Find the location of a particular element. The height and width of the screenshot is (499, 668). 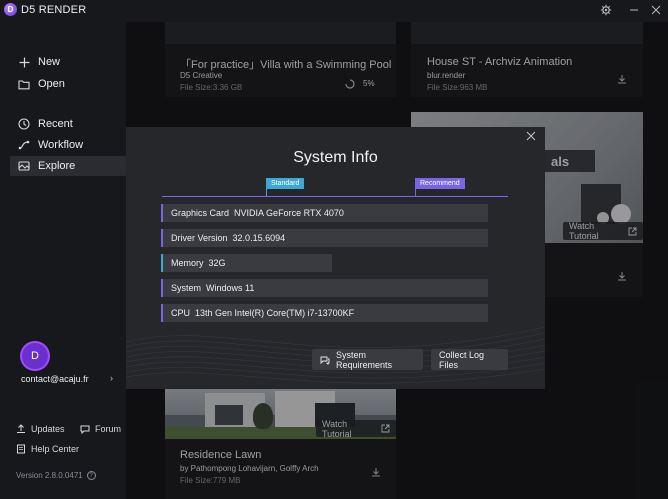

forum-label: Forum is located at coordinates (108, 429).